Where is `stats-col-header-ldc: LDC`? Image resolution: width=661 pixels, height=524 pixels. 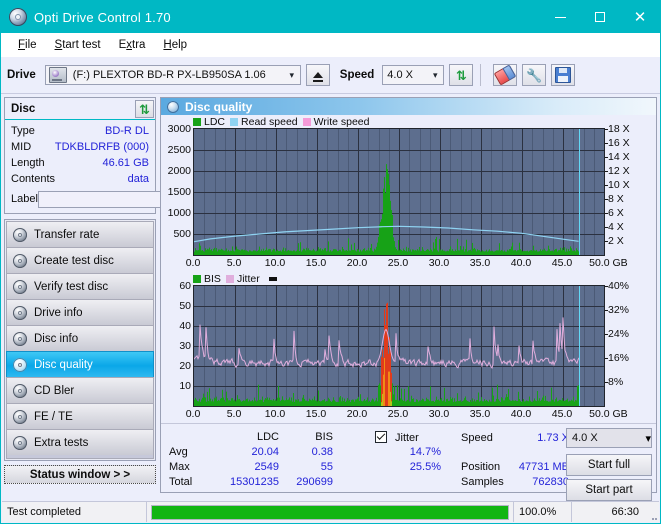
stats-col-header-ldc: LDC is located at coordinates (267, 437).